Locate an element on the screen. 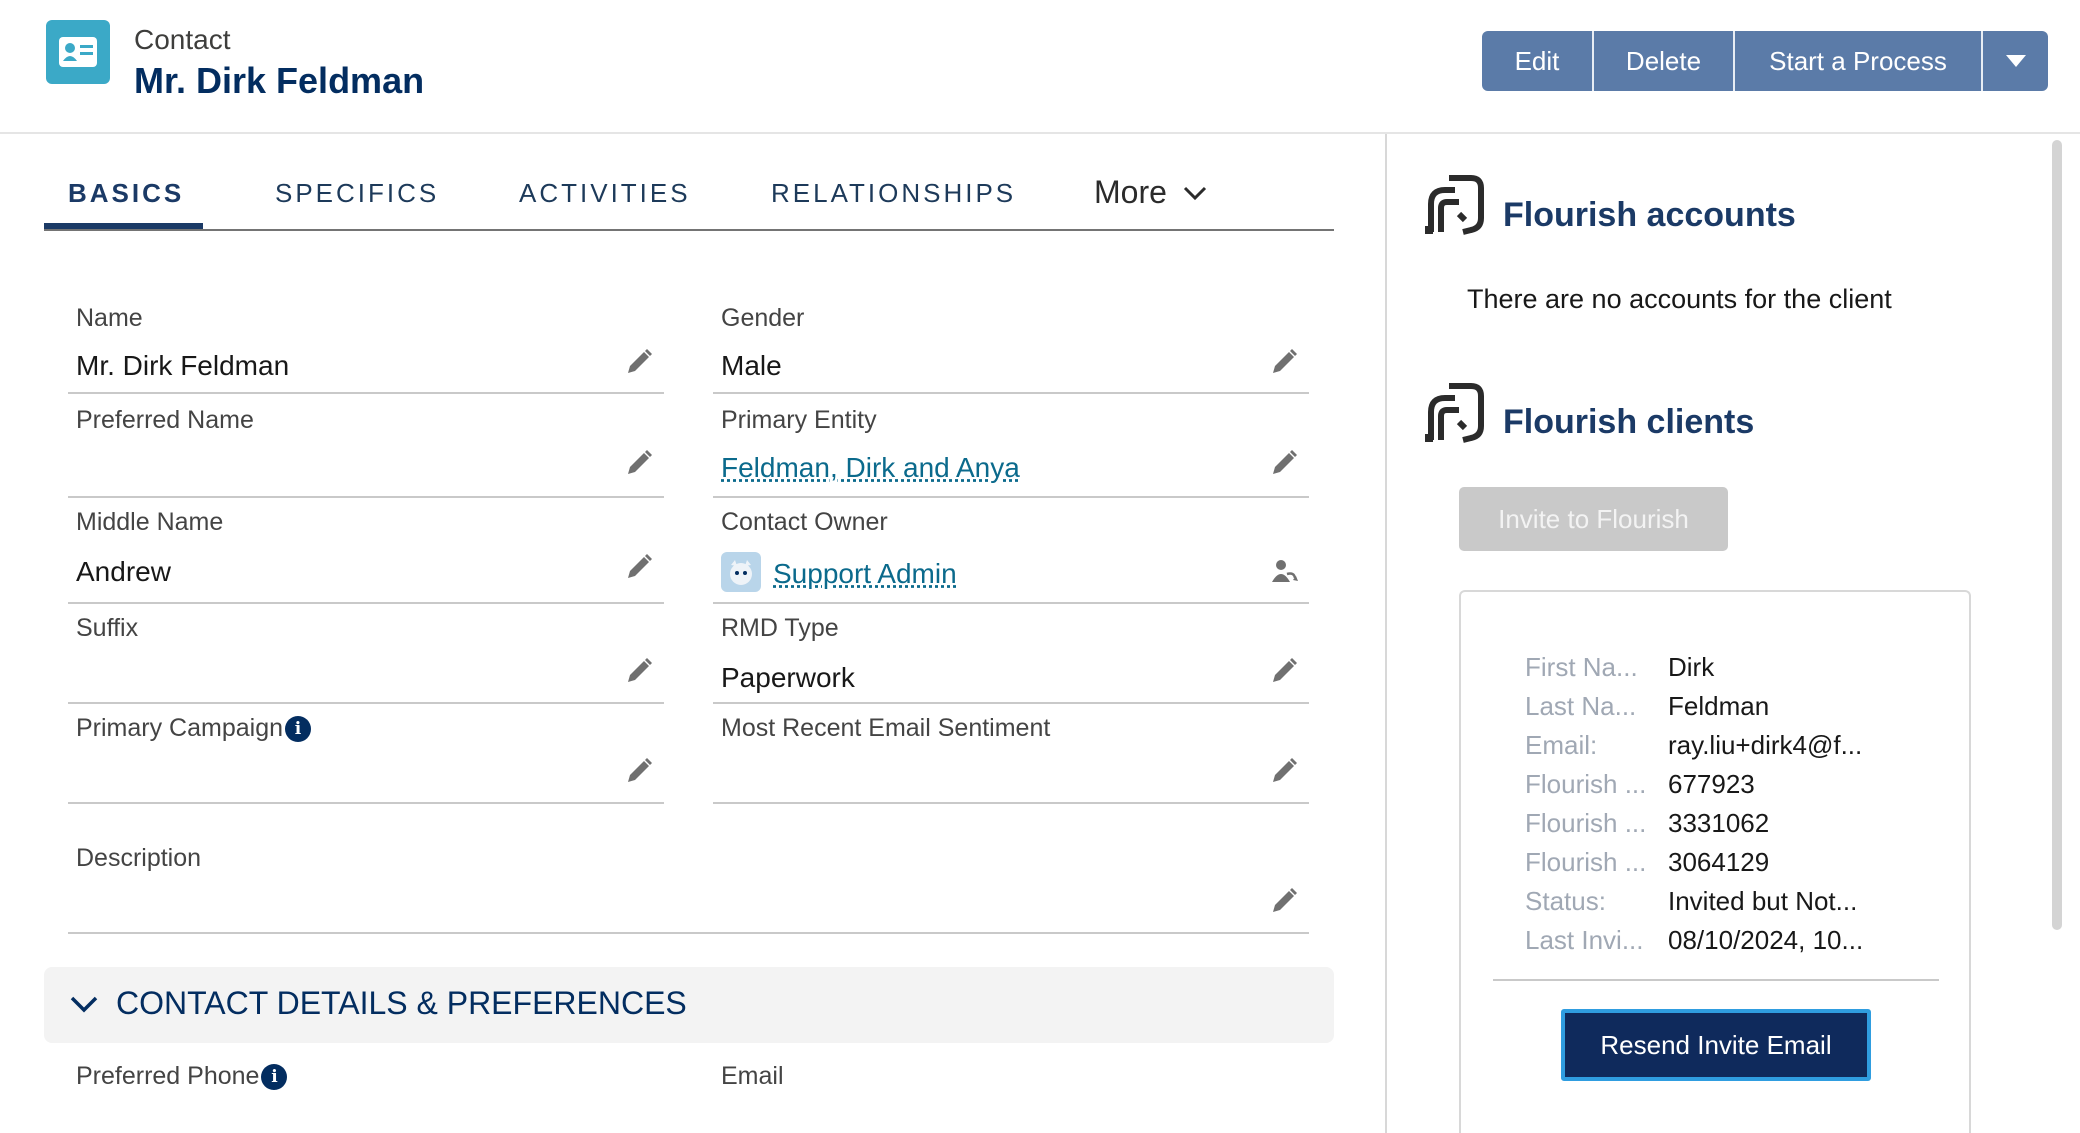 The image size is (2080, 1133). field-suffix: Suffix is located at coordinates (366, 654).